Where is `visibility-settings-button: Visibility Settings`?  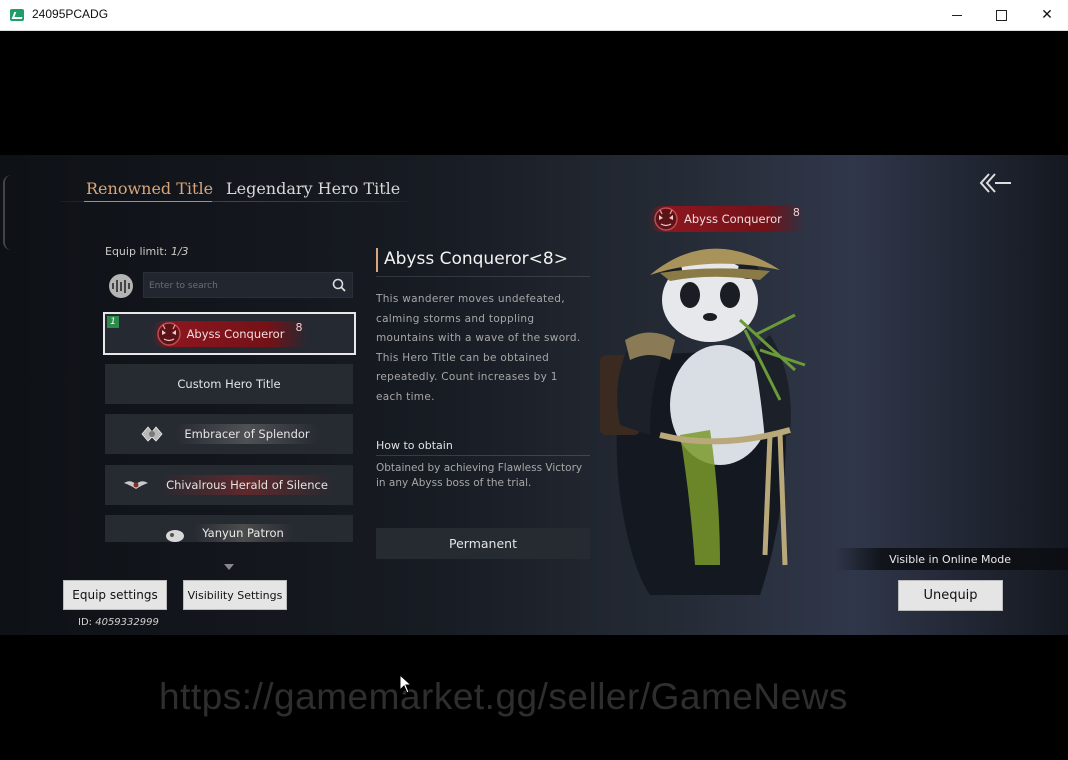
visibility-settings-button: Visibility Settings is located at coordinates (235, 595).